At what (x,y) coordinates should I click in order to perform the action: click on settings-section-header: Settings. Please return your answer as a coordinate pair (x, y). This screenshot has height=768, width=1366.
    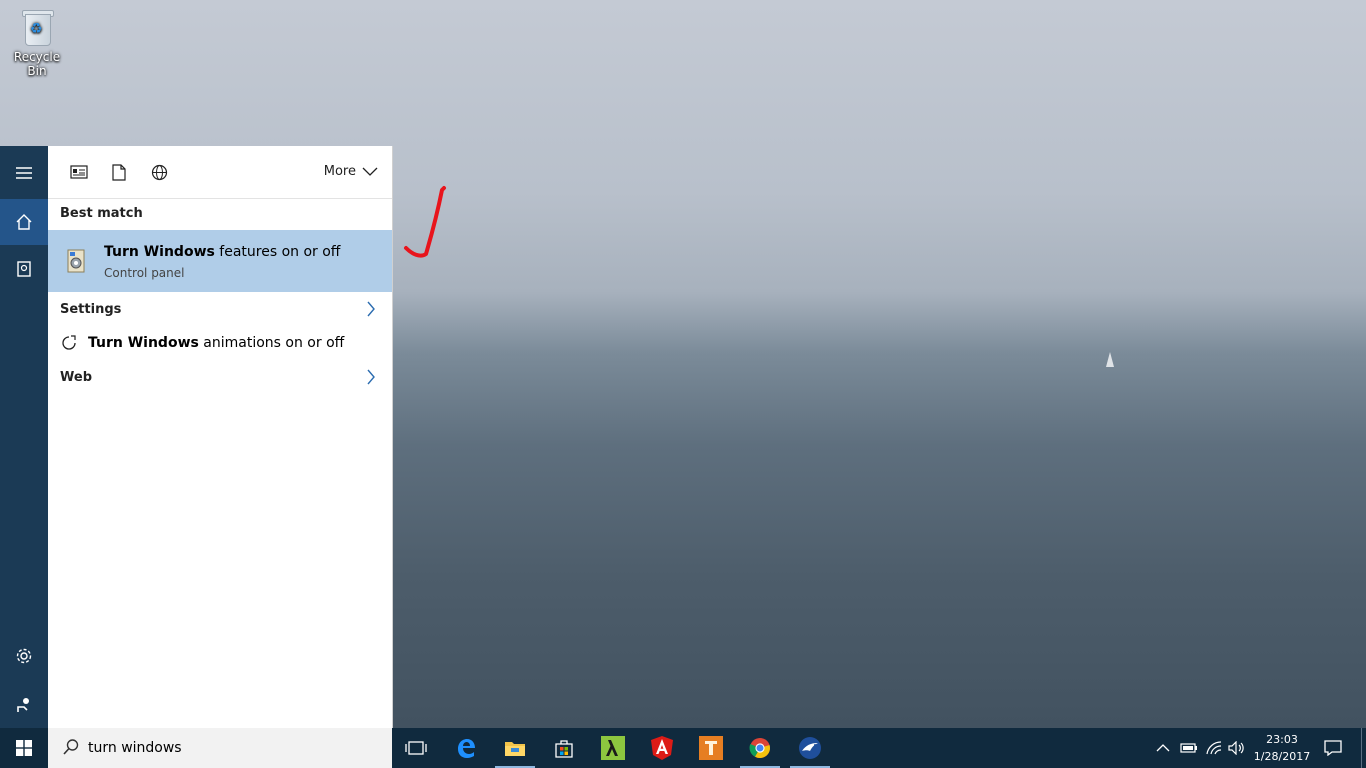
    Looking at the image, I should click on (220, 309).